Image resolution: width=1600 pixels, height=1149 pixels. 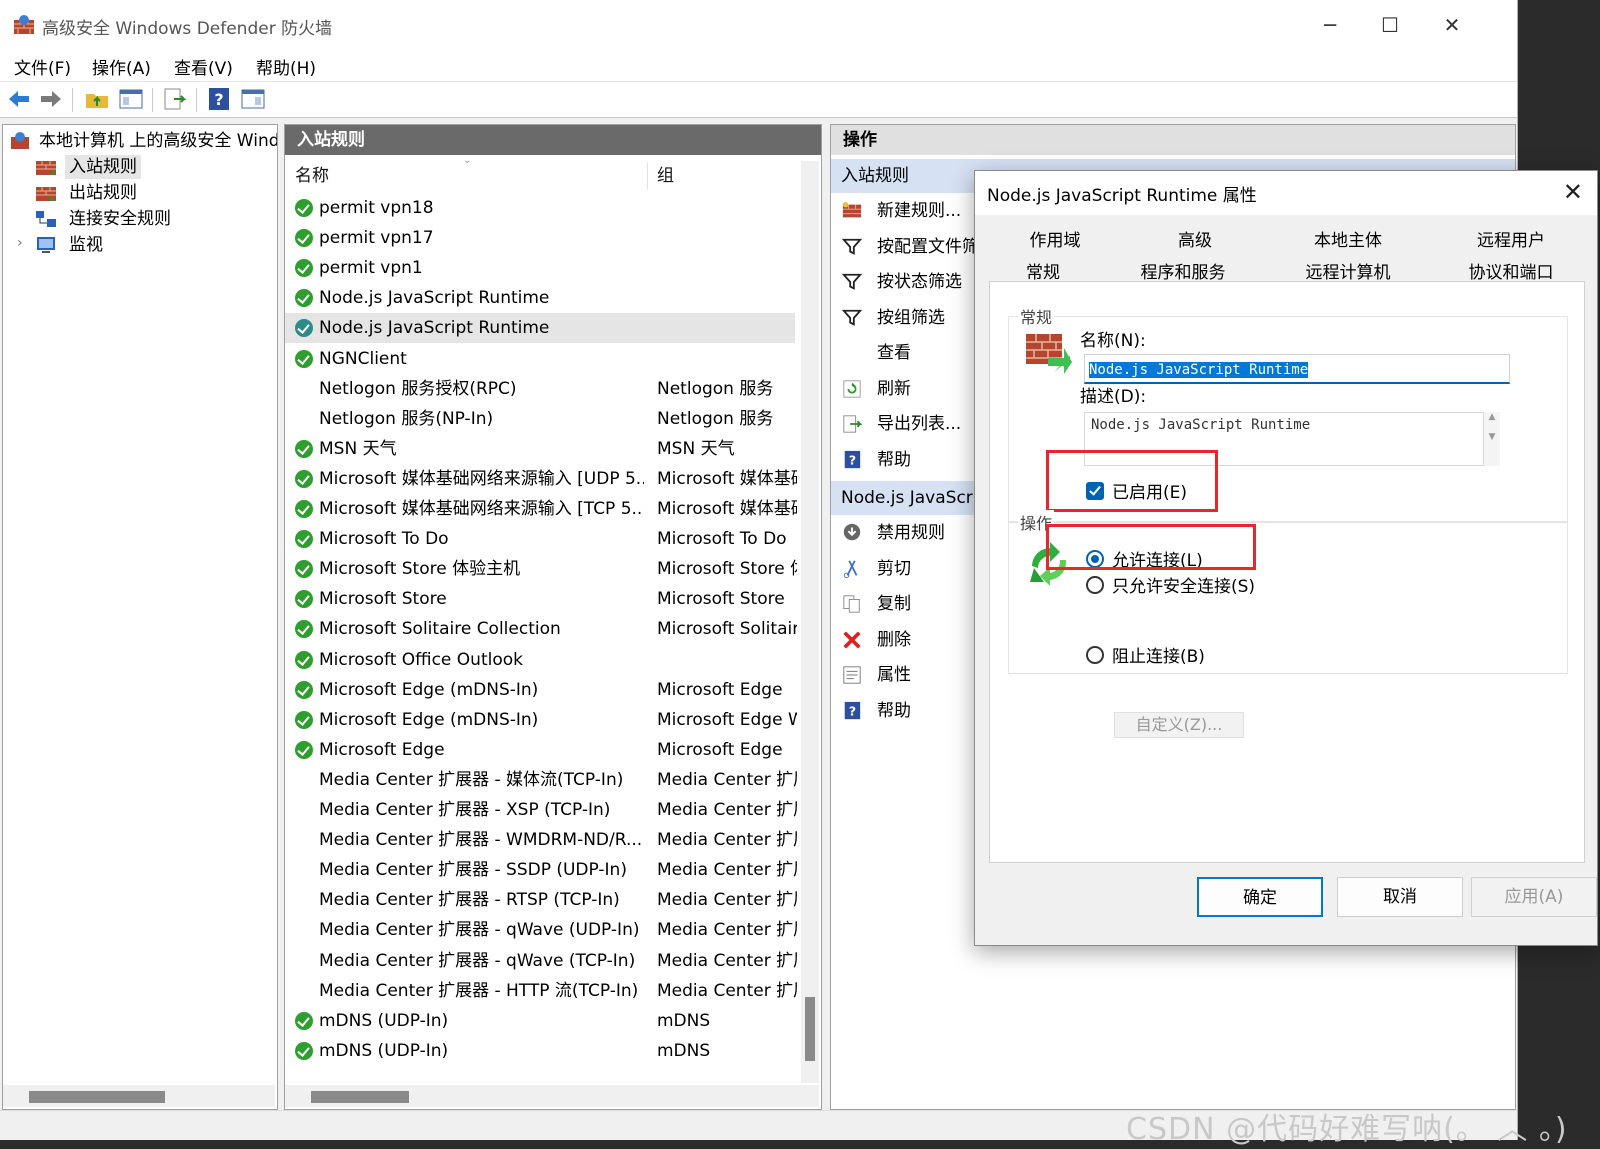 What do you see at coordinates (358, 448) in the screenshot?
I see `rule-name: MSN 天气` at bounding box center [358, 448].